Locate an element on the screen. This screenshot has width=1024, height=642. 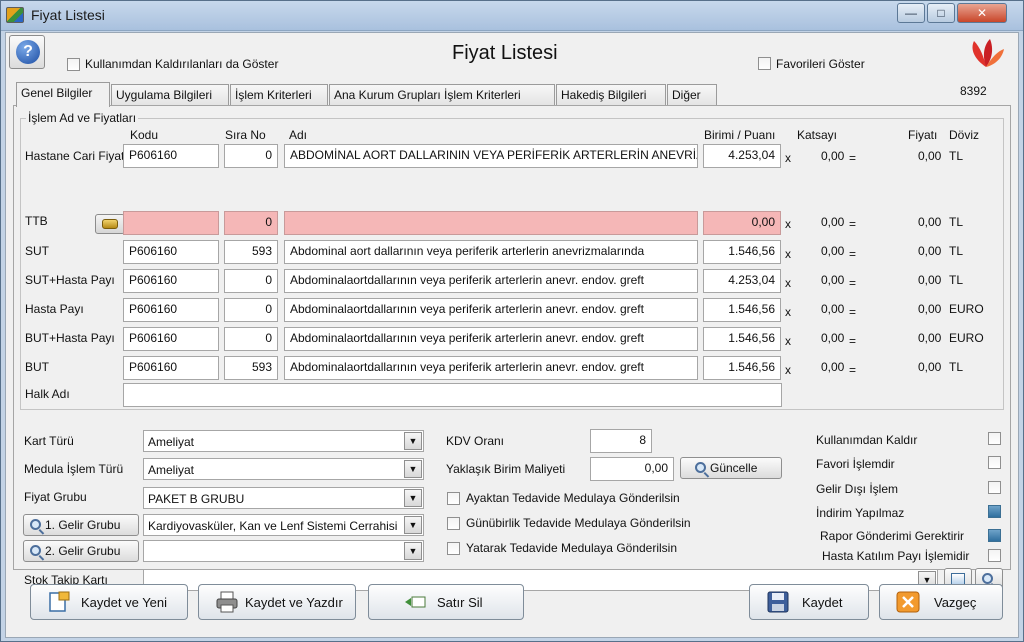
app-icon is located at coordinates (15, 15).